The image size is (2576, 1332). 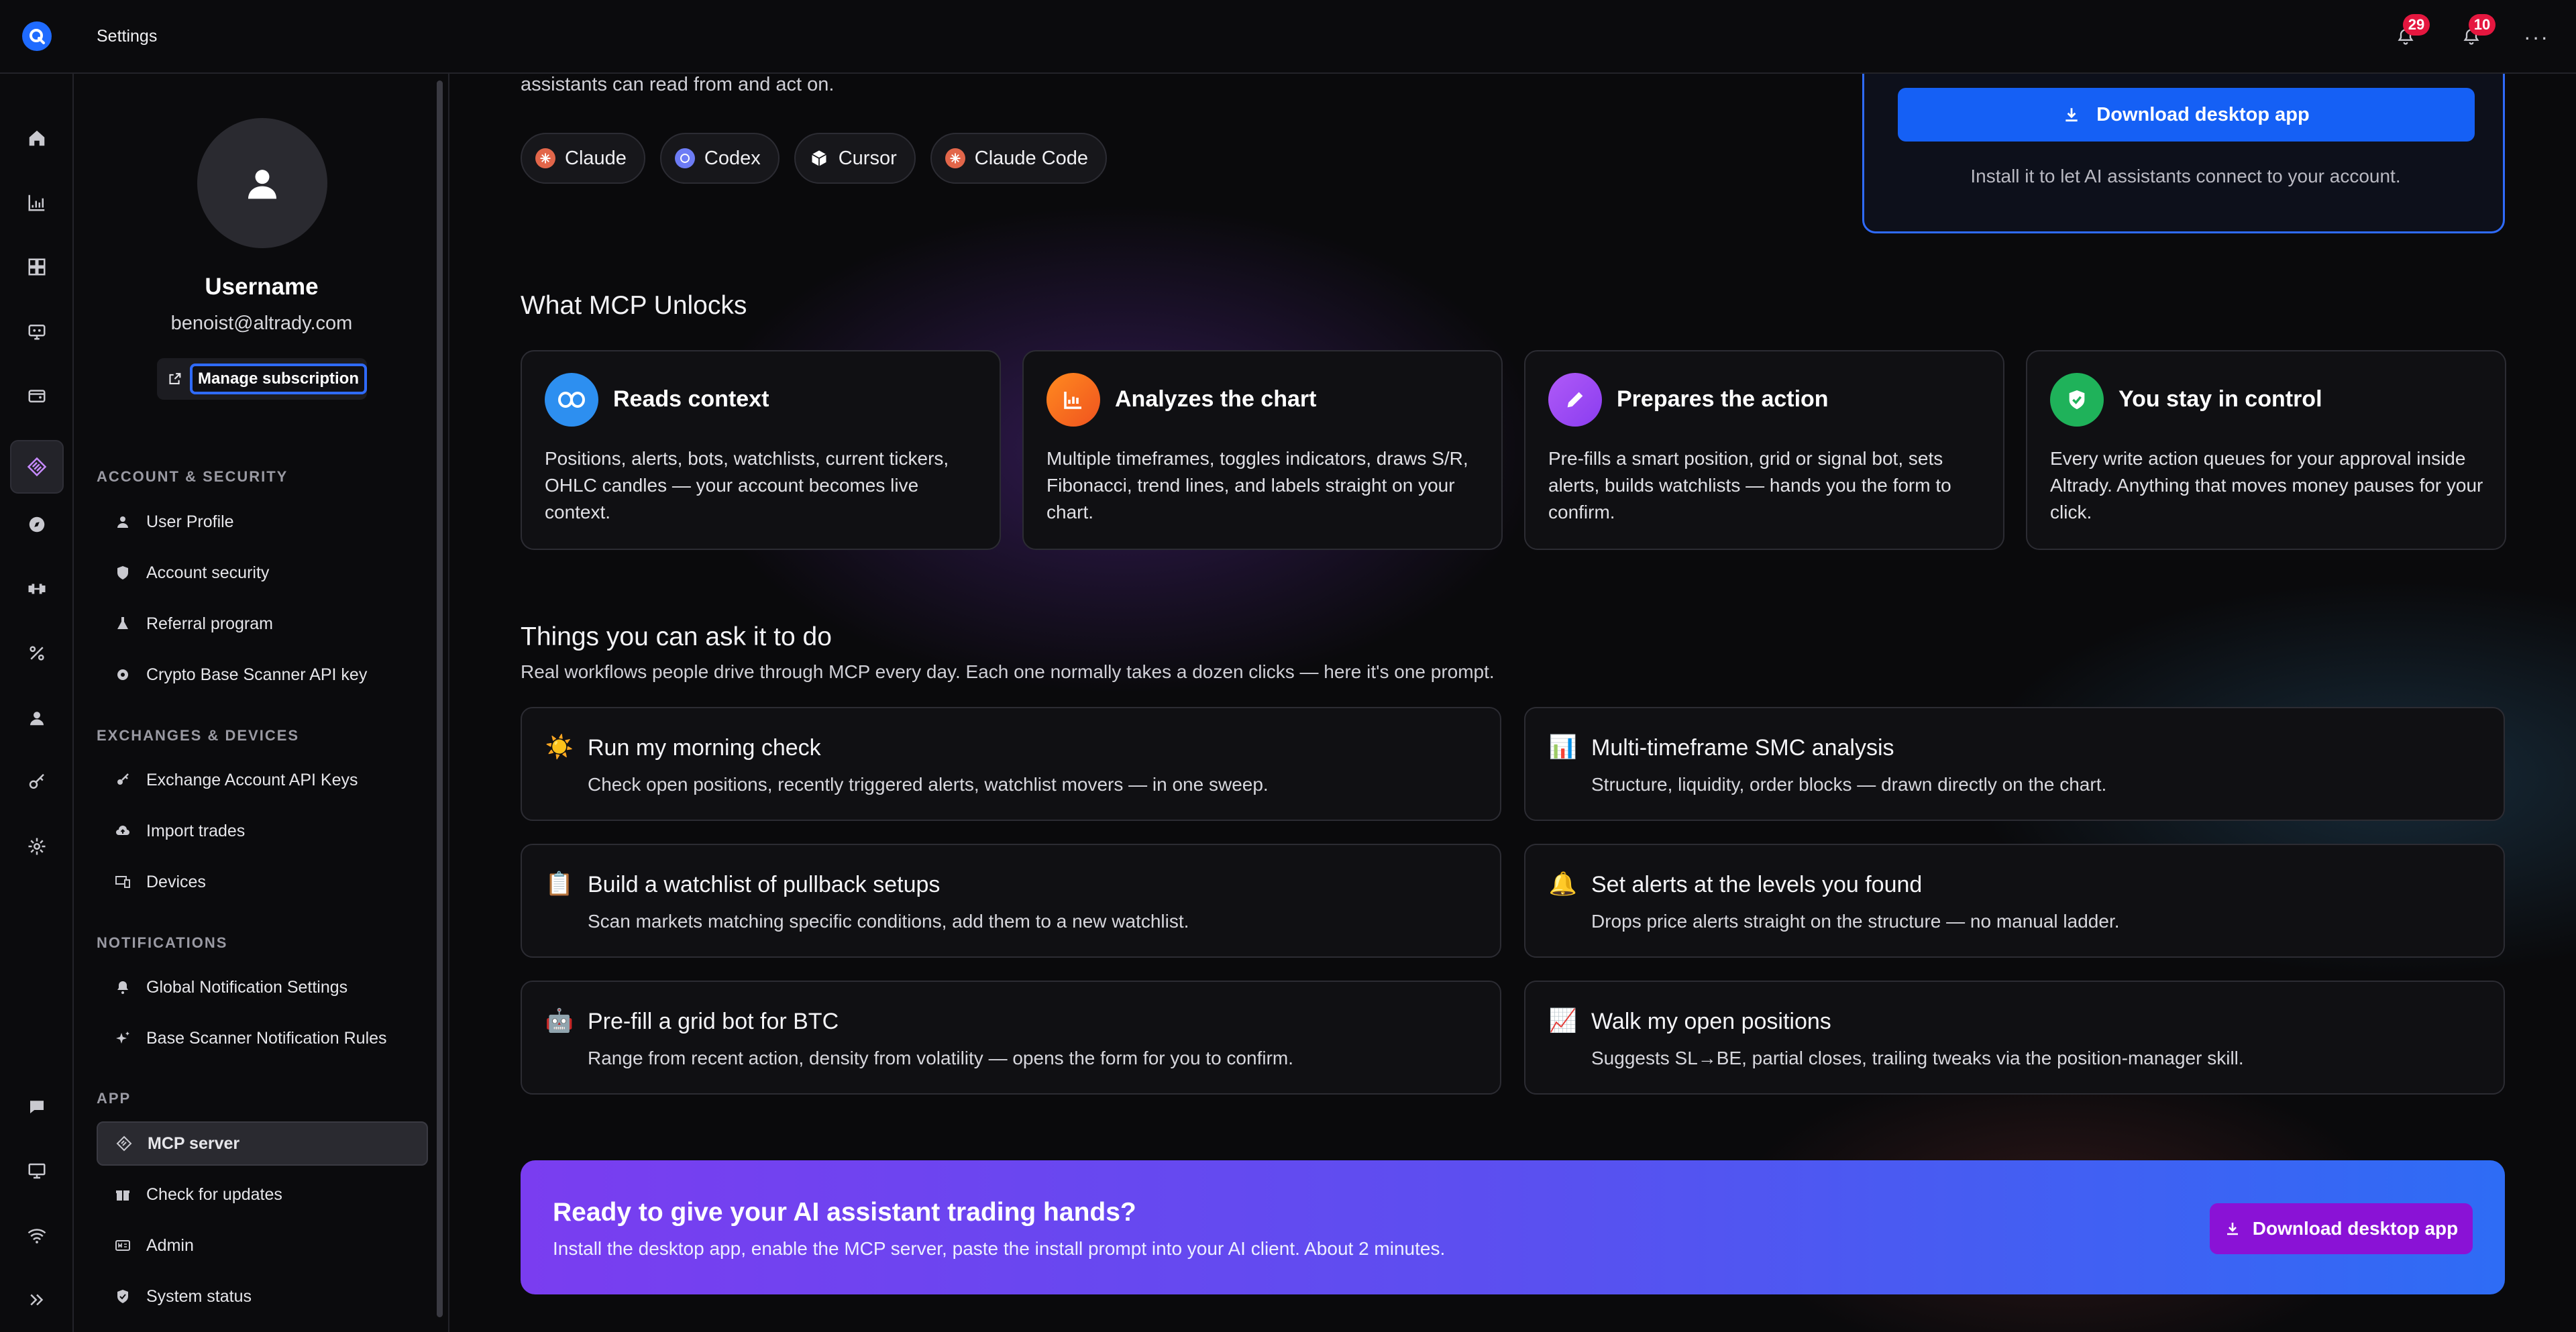 What do you see at coordinates (37, 846) in the screenshot?
I see `gear-icon` at bounding box center [37, 846].